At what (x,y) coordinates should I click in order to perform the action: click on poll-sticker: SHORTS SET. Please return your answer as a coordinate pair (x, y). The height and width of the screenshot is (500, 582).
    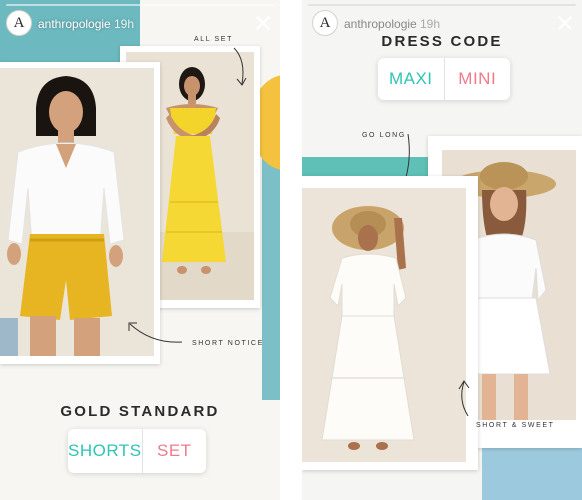
    Looking at the image, I should click on (137, 451).